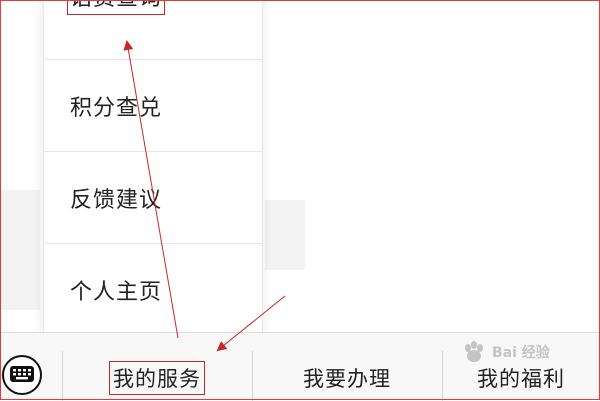 The image size is (600, 401). I want to click on paw-logo-icon, so click(474, 351).